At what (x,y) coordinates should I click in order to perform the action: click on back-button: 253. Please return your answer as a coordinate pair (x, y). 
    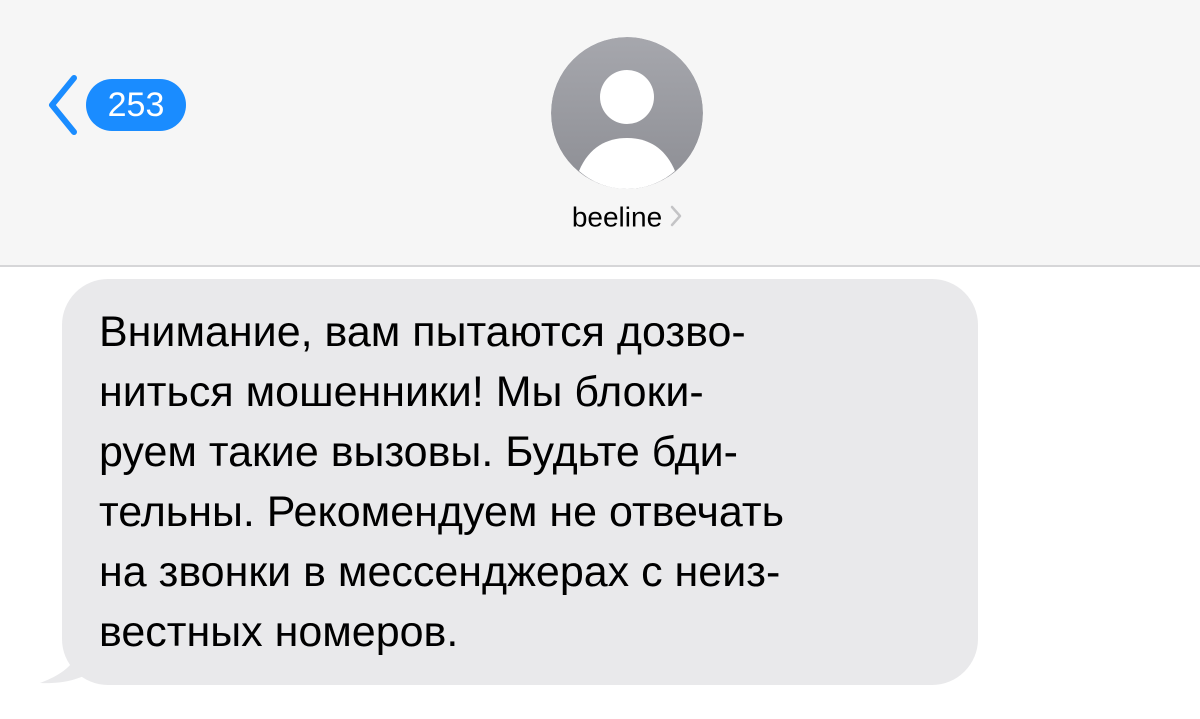
    Looking at the image, I should click on (116, 105).